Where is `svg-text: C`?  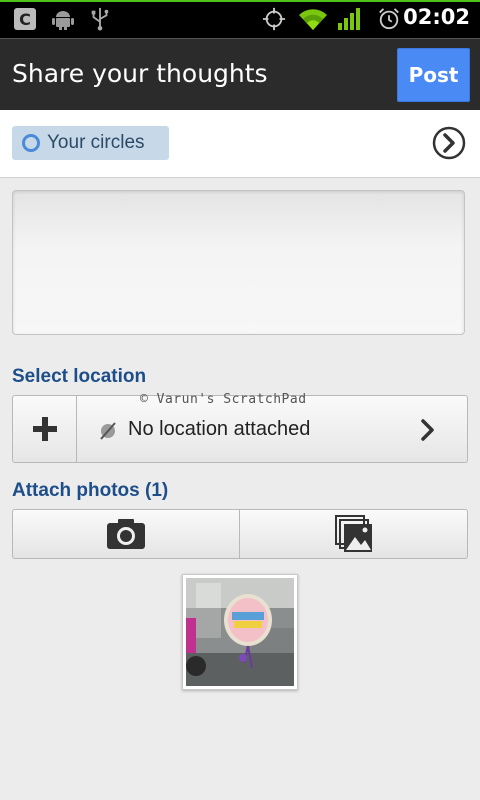 svg-text: C is located at coordinates (25, 19).